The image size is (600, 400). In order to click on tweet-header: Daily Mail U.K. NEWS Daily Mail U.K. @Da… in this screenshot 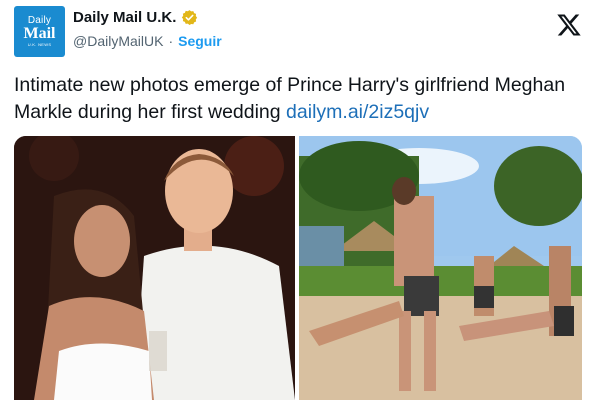, I will do `click(300, 32)`.